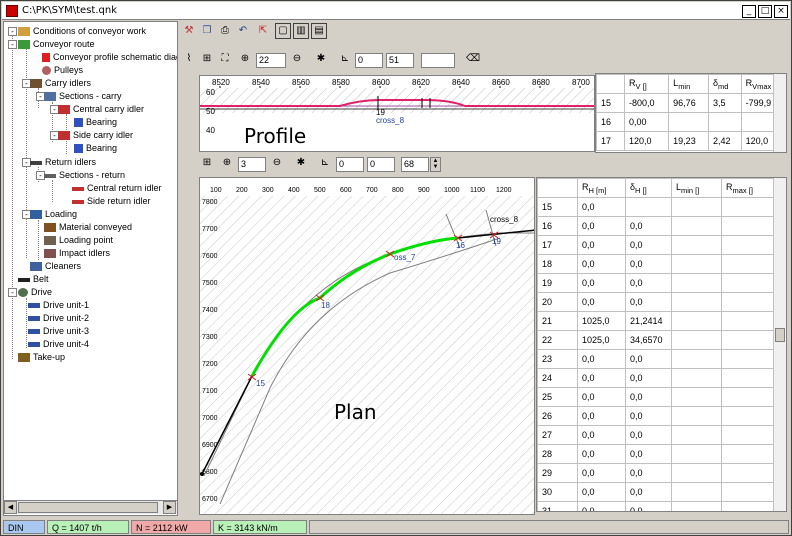  Describe the element at coordinates (646, 141) in the screenshot. I see `profile-cell: 120,0` at that location.